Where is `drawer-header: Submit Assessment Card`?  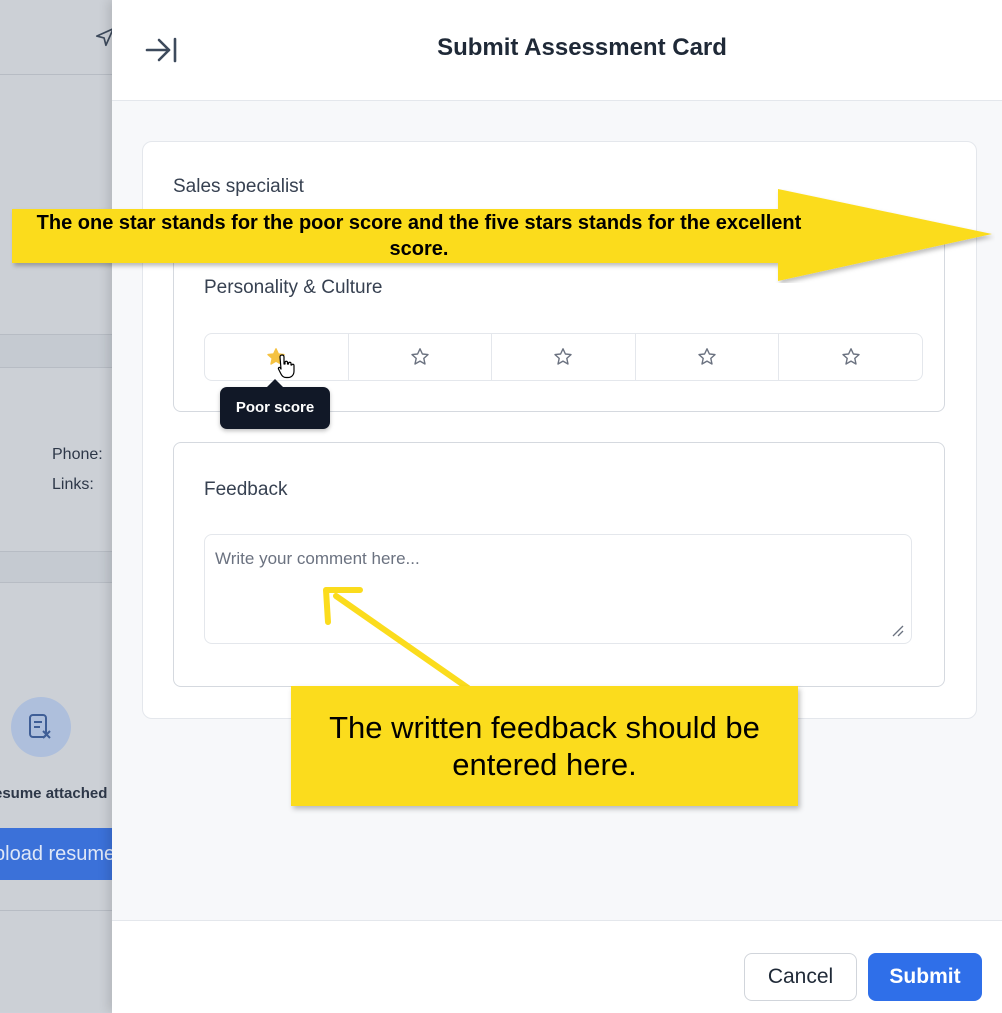
drawer-header: Submit Assessment Card is located at coordinates (557, 50).